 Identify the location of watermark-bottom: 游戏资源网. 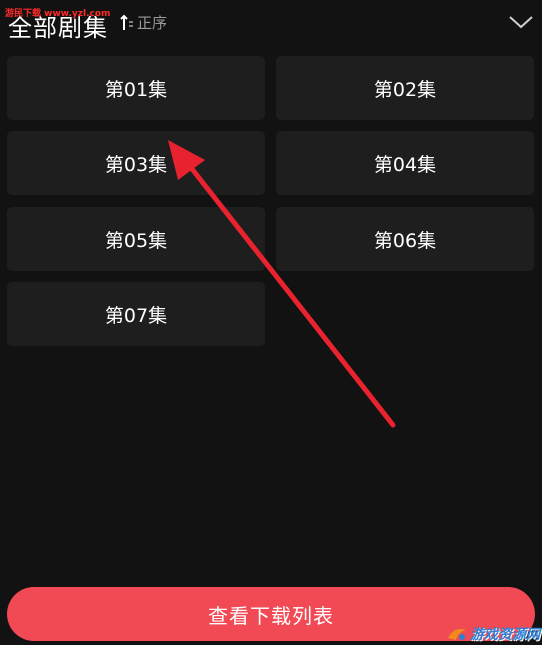
(493, 634).